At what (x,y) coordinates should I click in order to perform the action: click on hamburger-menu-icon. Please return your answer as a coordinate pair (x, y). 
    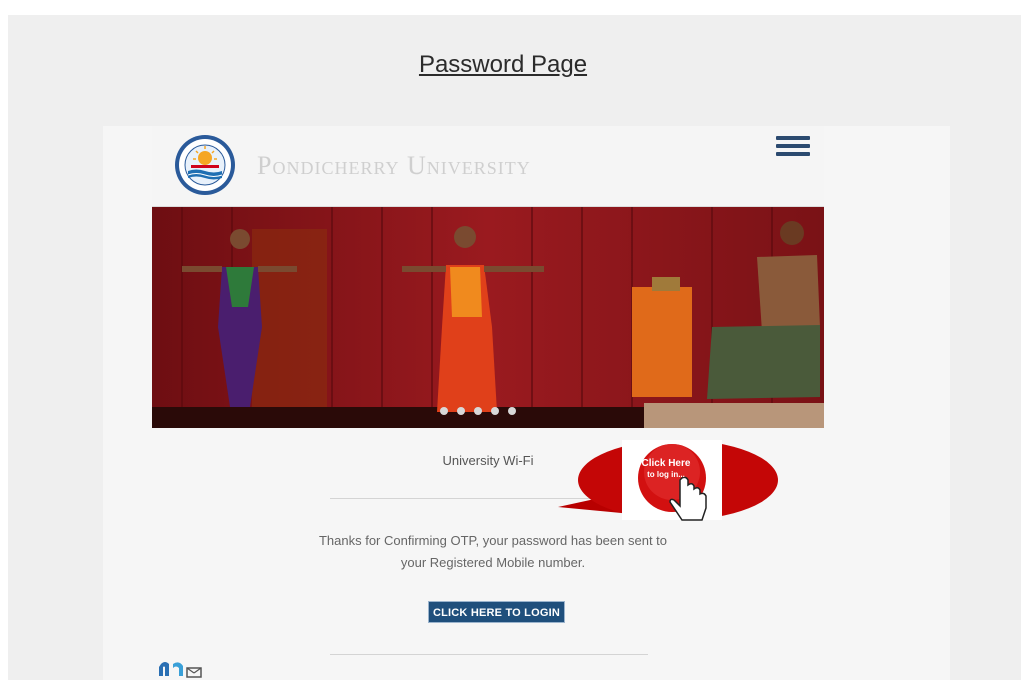
    Looking at the image, I should click on (793, 148).